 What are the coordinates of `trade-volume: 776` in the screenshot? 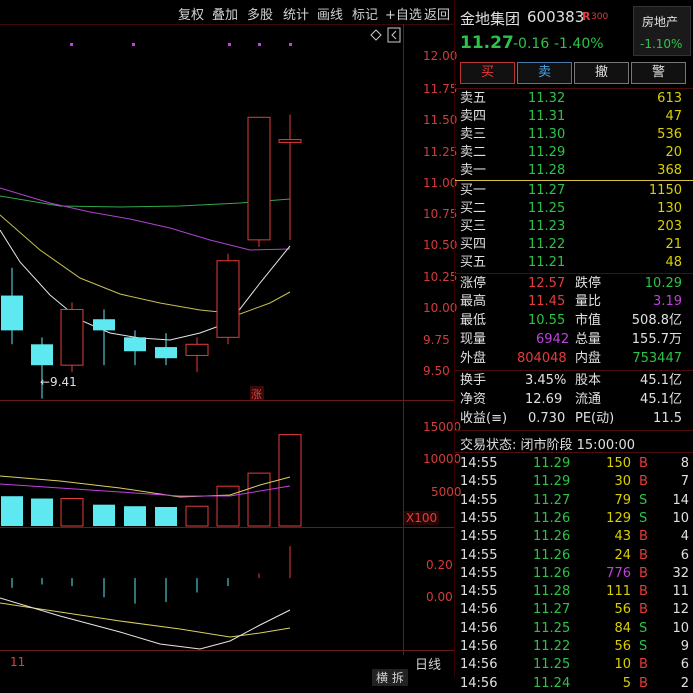 It's located at (618, 573).